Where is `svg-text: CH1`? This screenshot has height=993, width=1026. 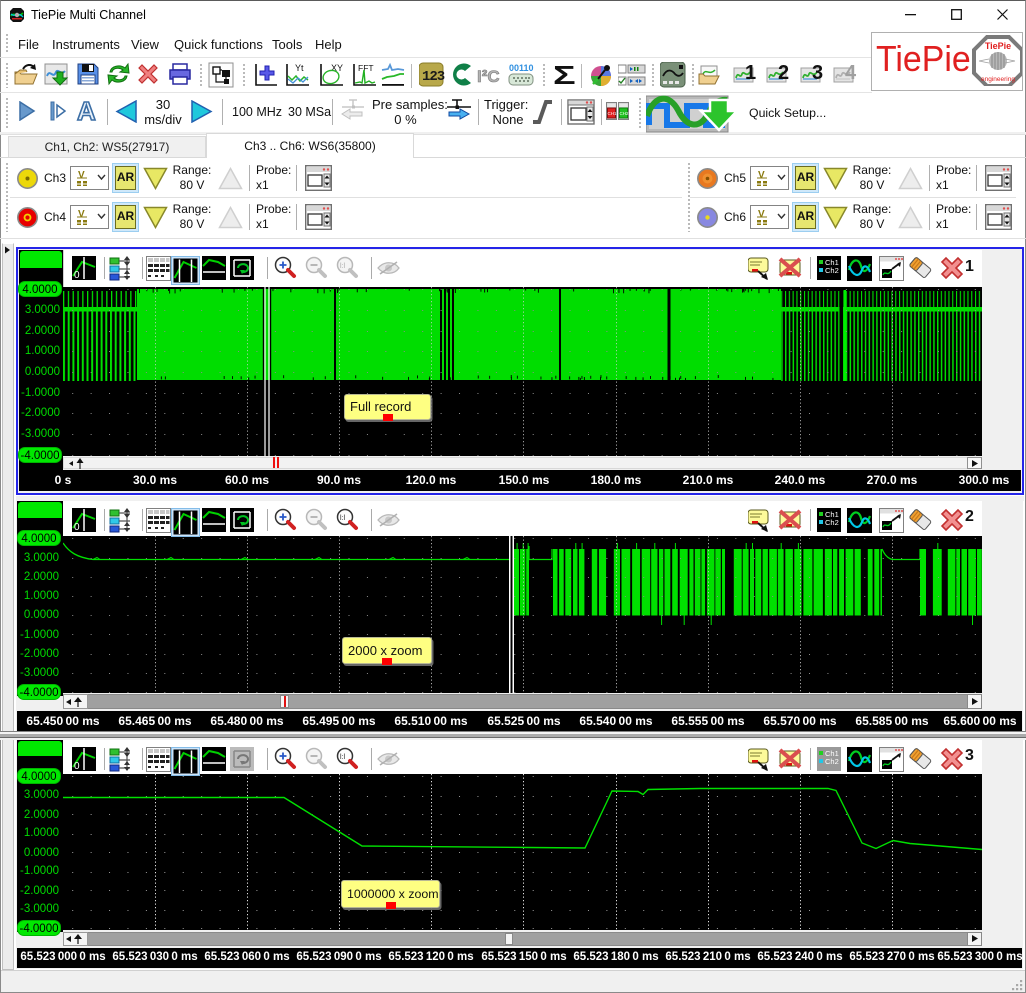 svg-text: CH1 is located at coordinates (612, 113).